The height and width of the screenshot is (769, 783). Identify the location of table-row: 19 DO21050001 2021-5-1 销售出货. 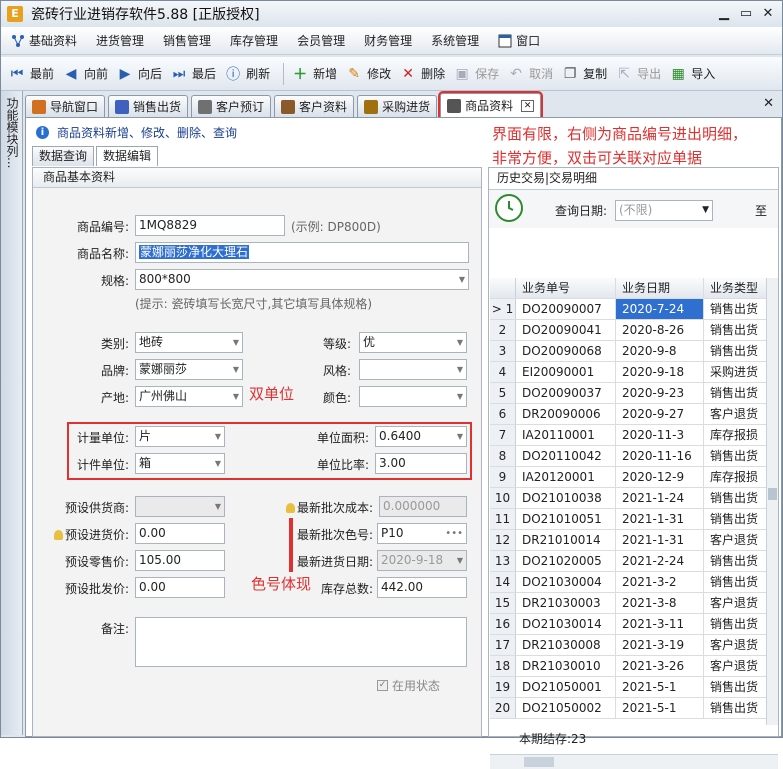
(628, 687).